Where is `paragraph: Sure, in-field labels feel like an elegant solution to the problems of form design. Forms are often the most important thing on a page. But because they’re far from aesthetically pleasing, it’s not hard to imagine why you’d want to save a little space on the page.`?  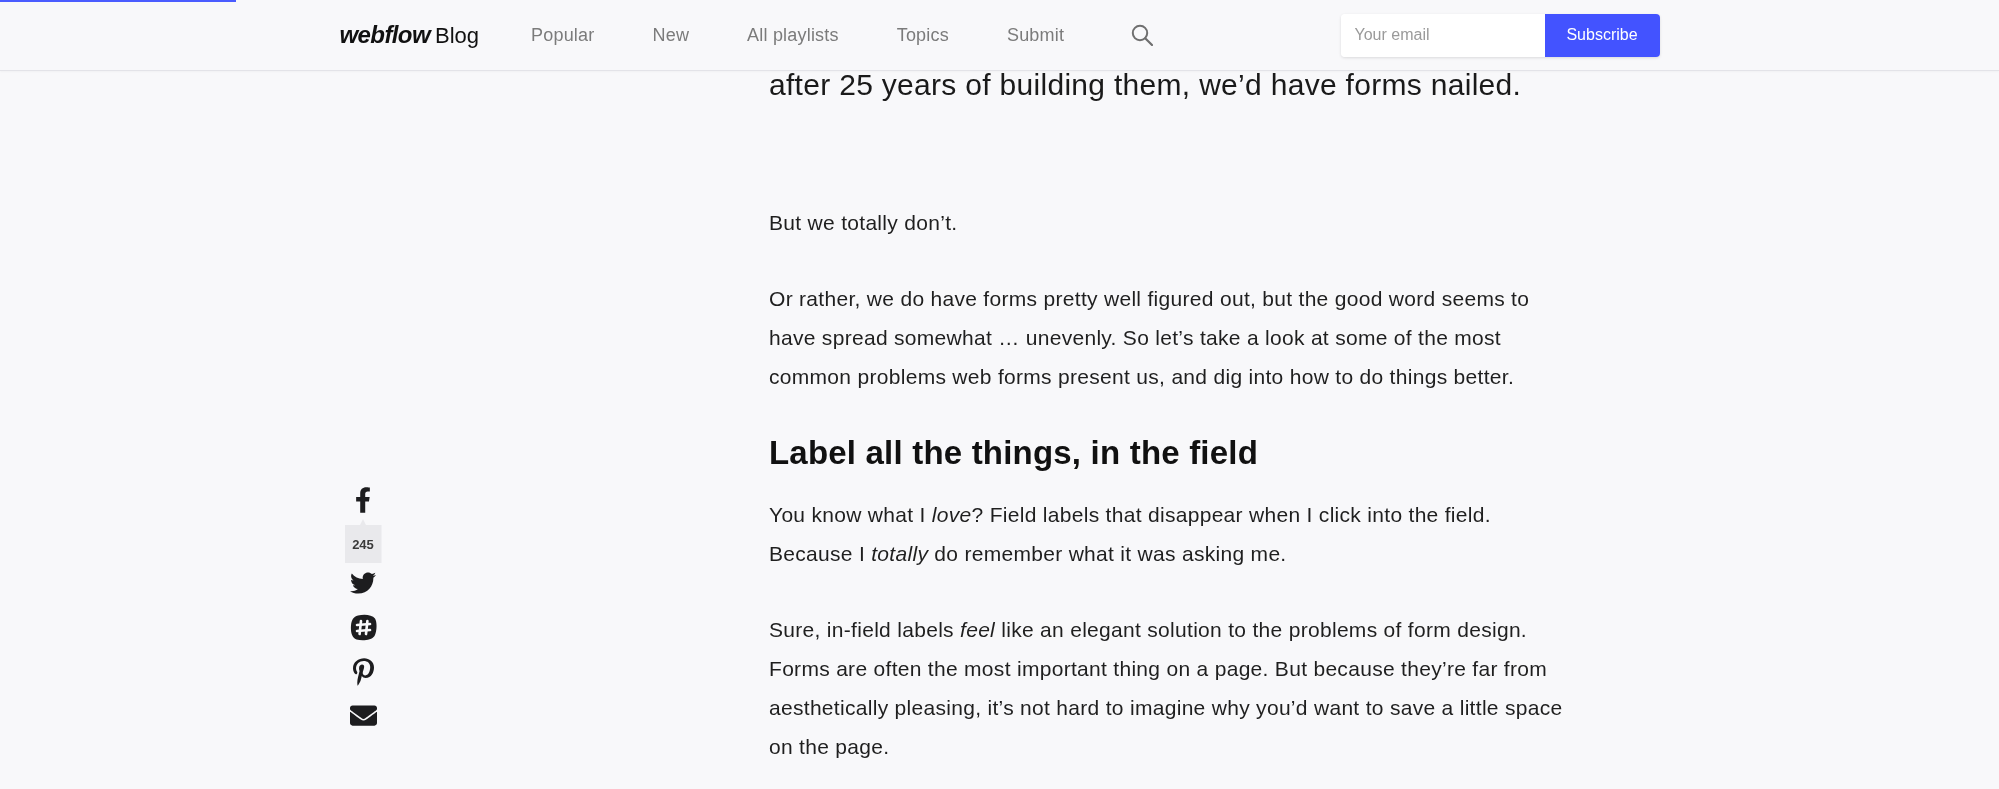
paragraph: Sure, in-field labels feel like an elegant solution to the problems of form design. Forms are often the most important thing on a page. But because they’re far from aesthetically pleasing, it’s not hard to imagine why you’d want to save a little space on the page. is located at coordinates (1166, 688).